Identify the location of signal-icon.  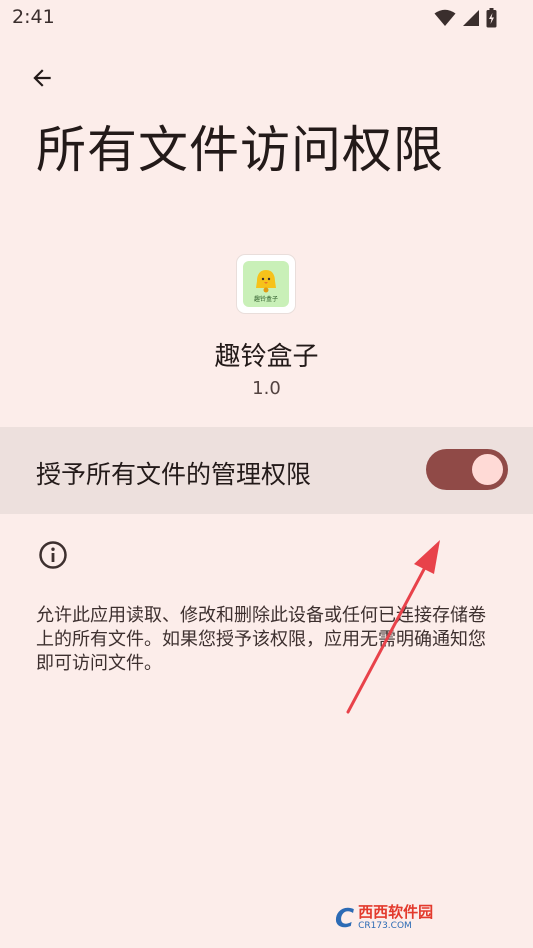
(471, 18).